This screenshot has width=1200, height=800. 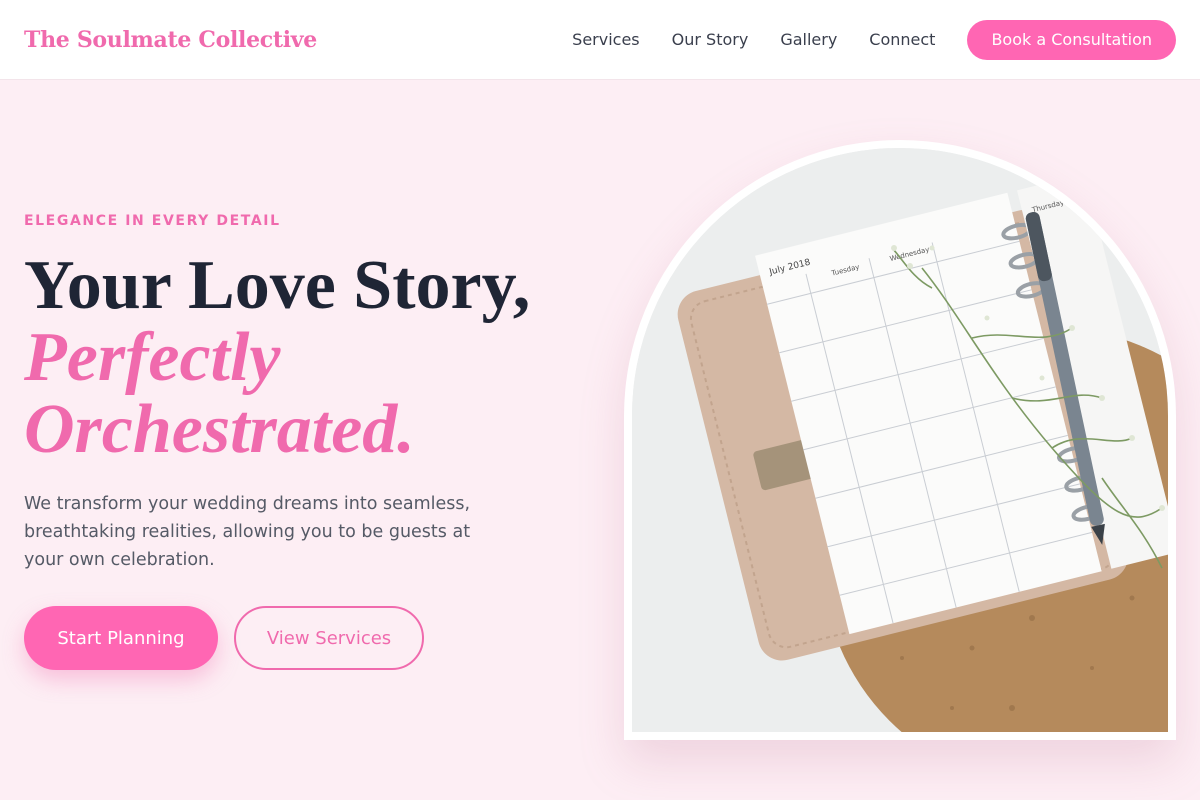 What do you see at coordinates (605, 39) in the screenshot?
I see `nav-services: Services` at bounding box center [605, 39].